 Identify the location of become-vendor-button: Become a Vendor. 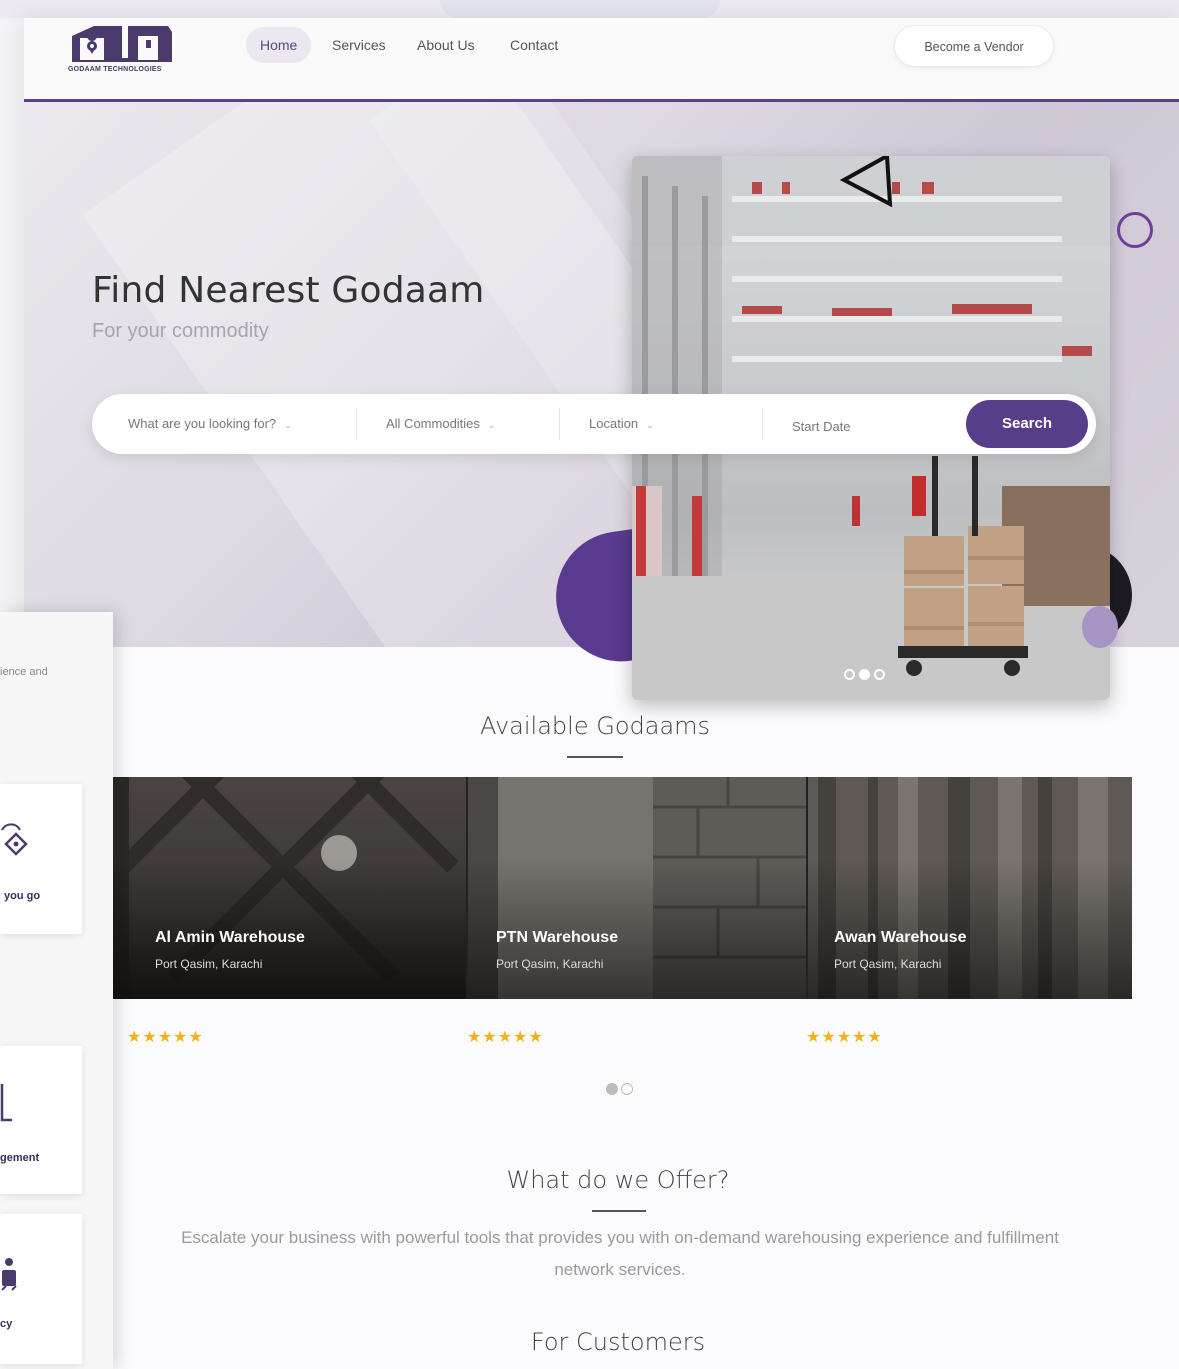
(974, 46).